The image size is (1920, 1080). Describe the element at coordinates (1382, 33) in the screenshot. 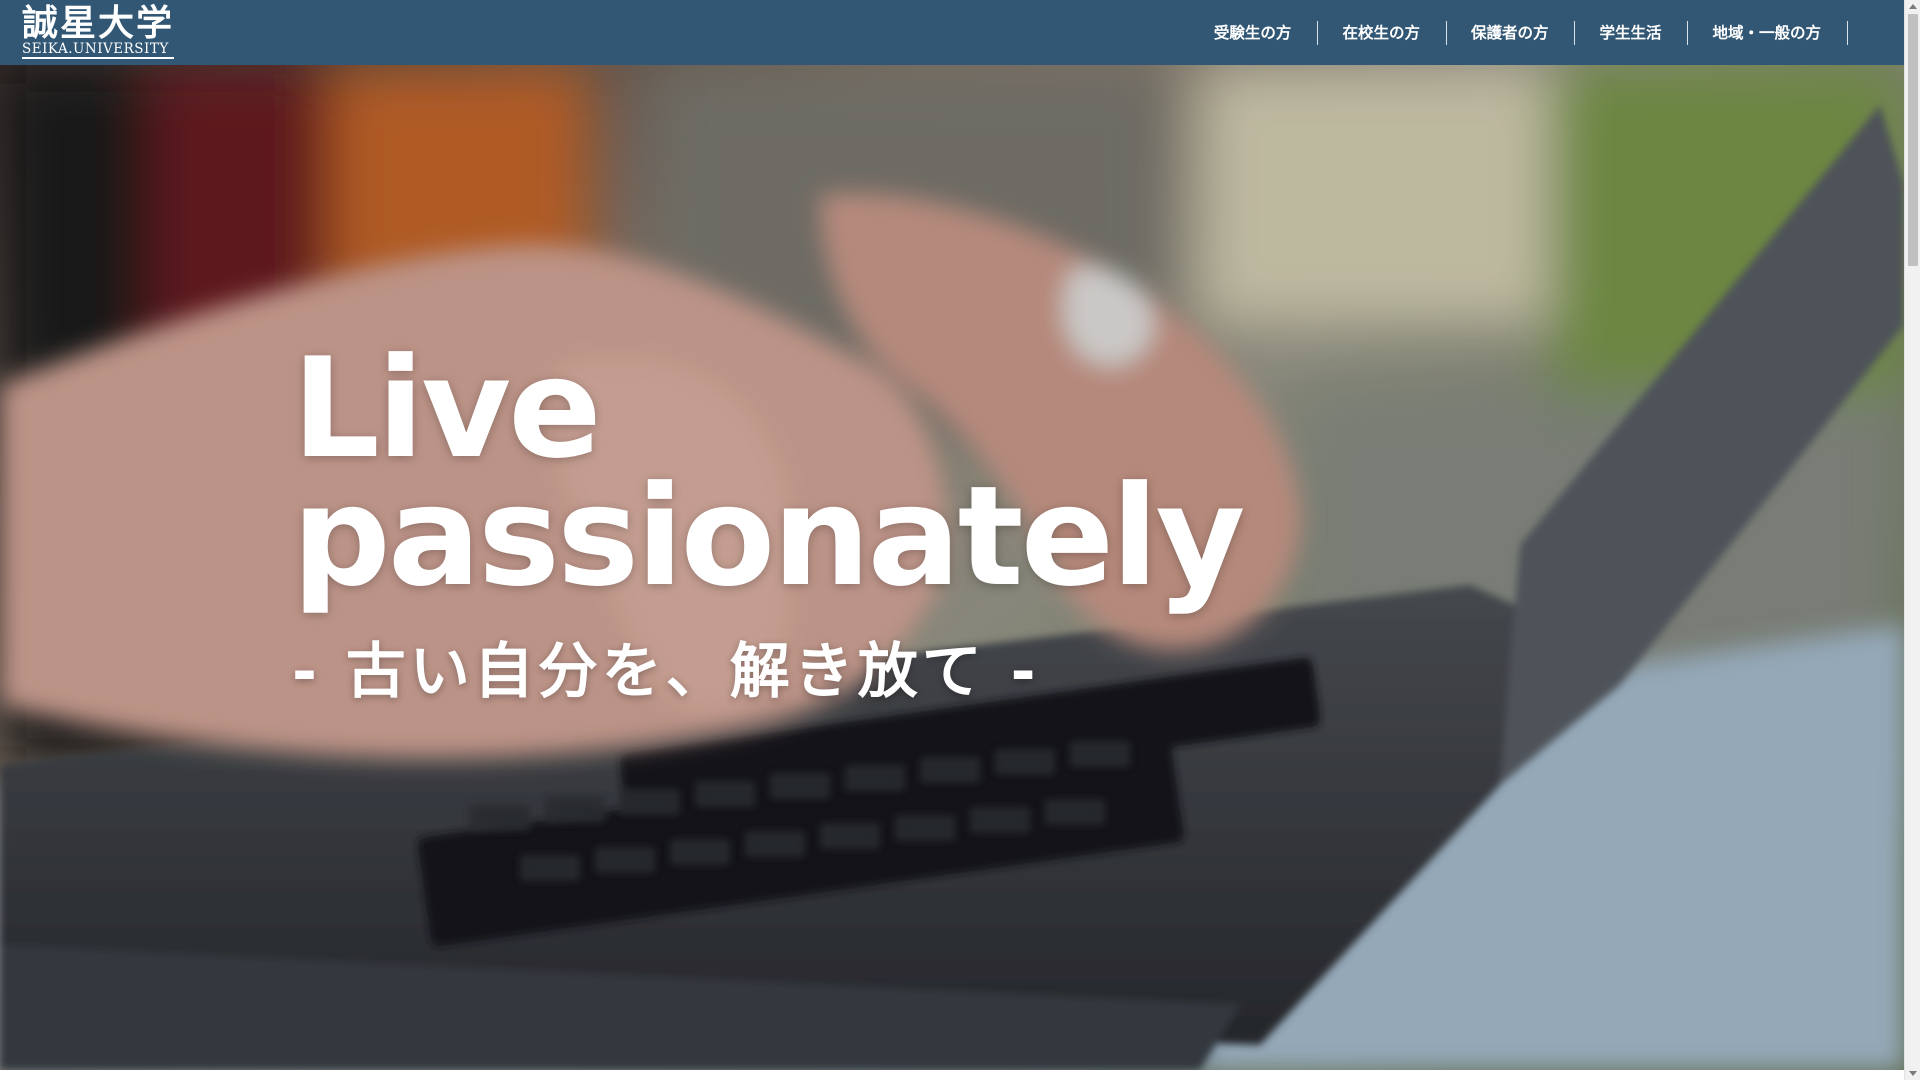

I see `nav-current-students: 在校生の方` at that location.